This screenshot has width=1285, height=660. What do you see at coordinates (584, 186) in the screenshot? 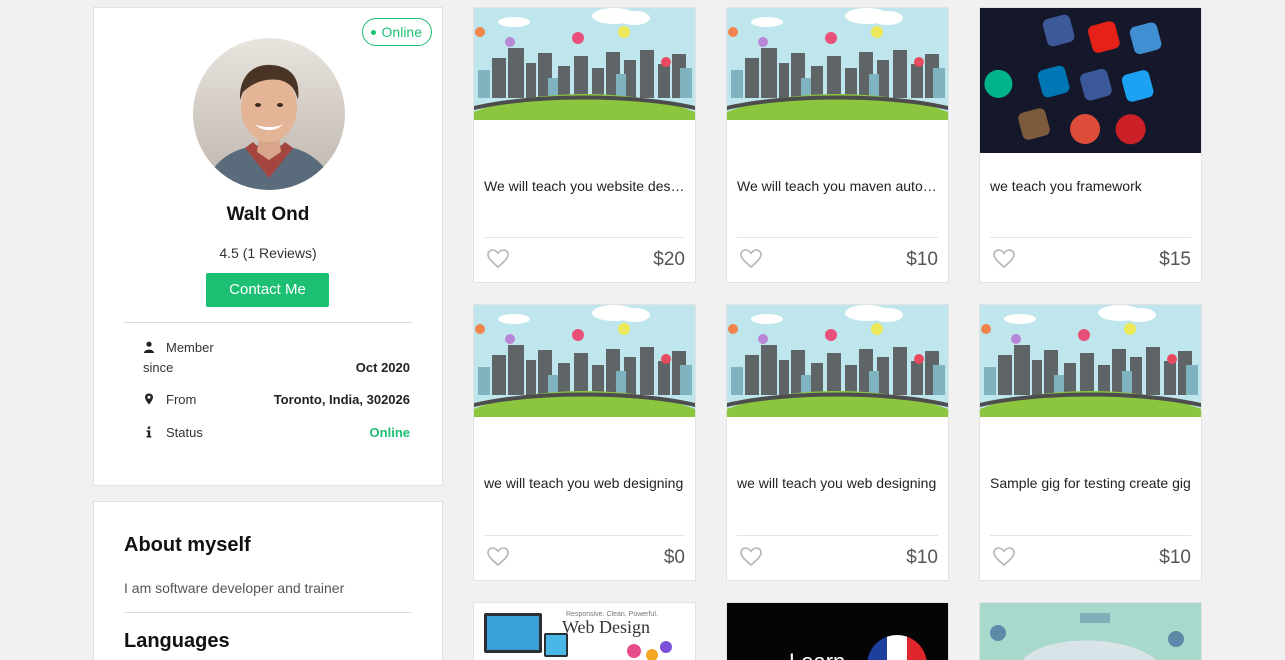
I see `gig-title: We will teach you website designing` at bounding box center [584, 186].